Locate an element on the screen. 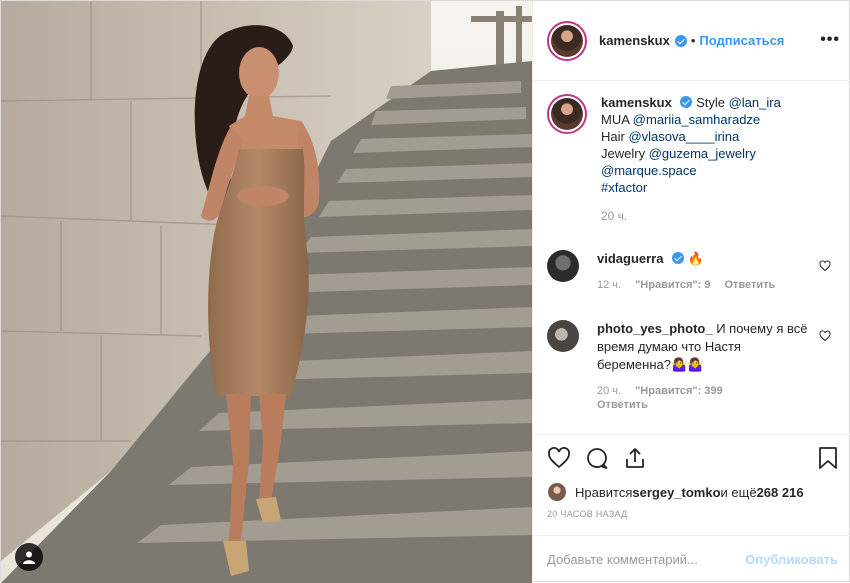 Image resolution: width=850 pixels, height=583 pixels. heart-icon is located at coordinates (559, 458).